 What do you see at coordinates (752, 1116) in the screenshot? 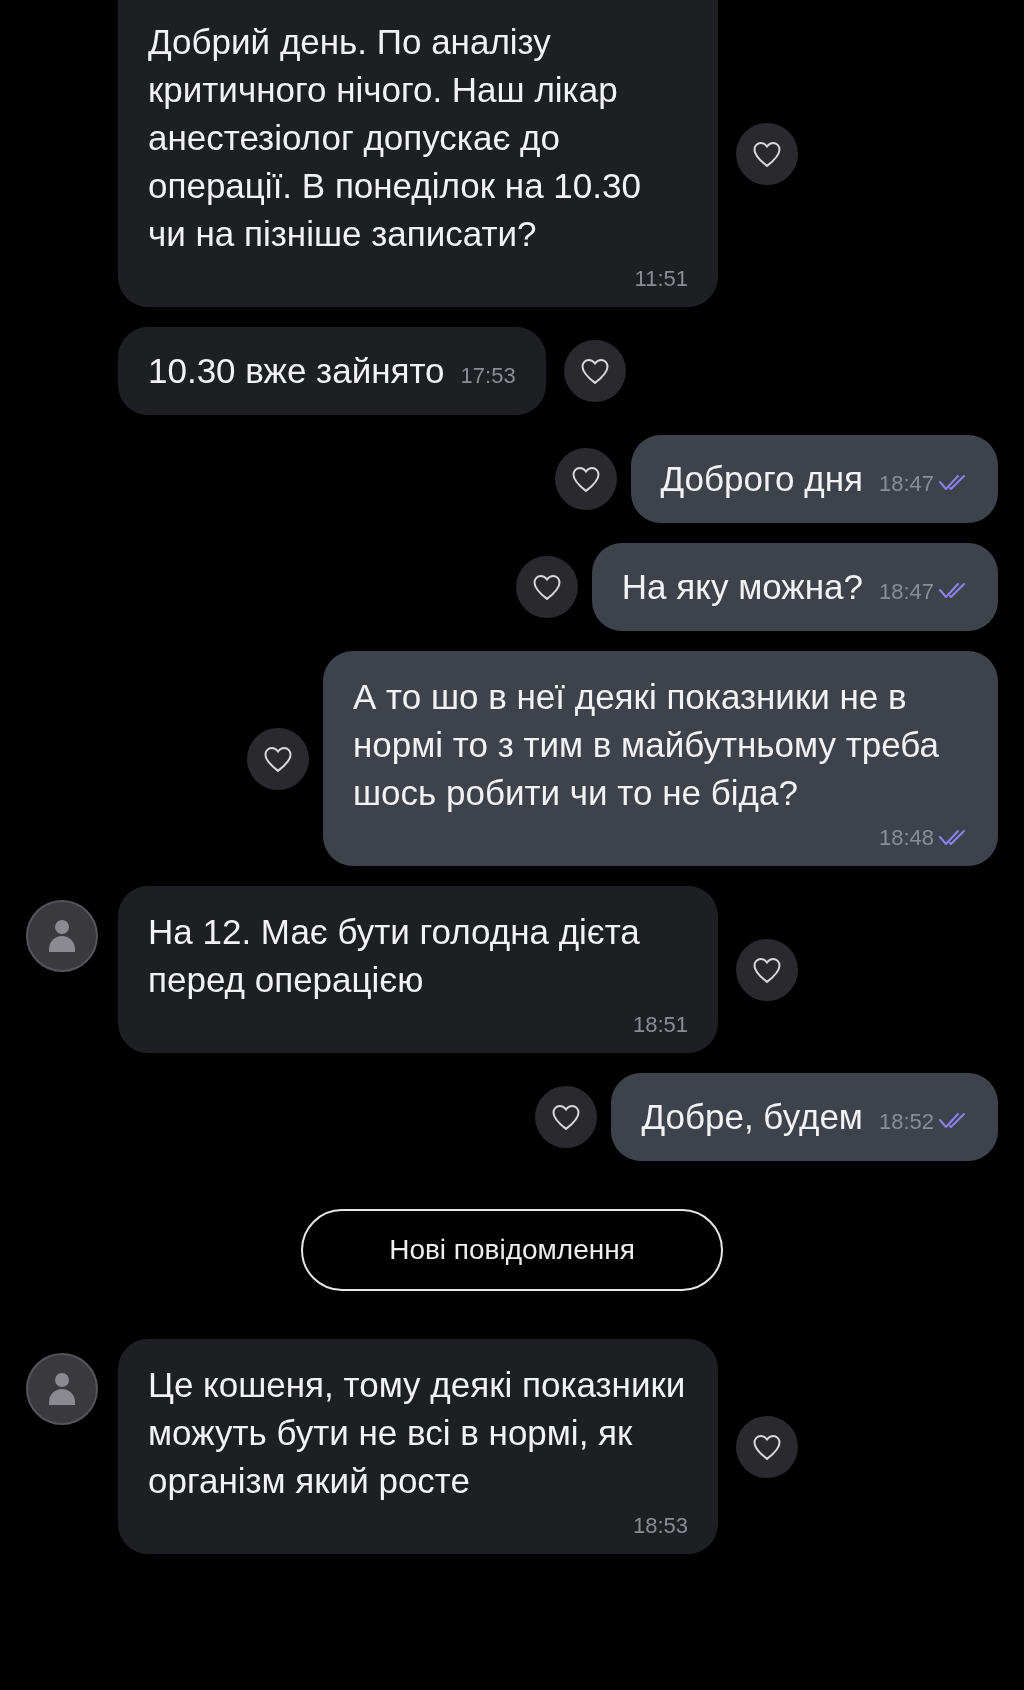
I see `message-text: Добре, будем` at bounding box center [752, 1116].